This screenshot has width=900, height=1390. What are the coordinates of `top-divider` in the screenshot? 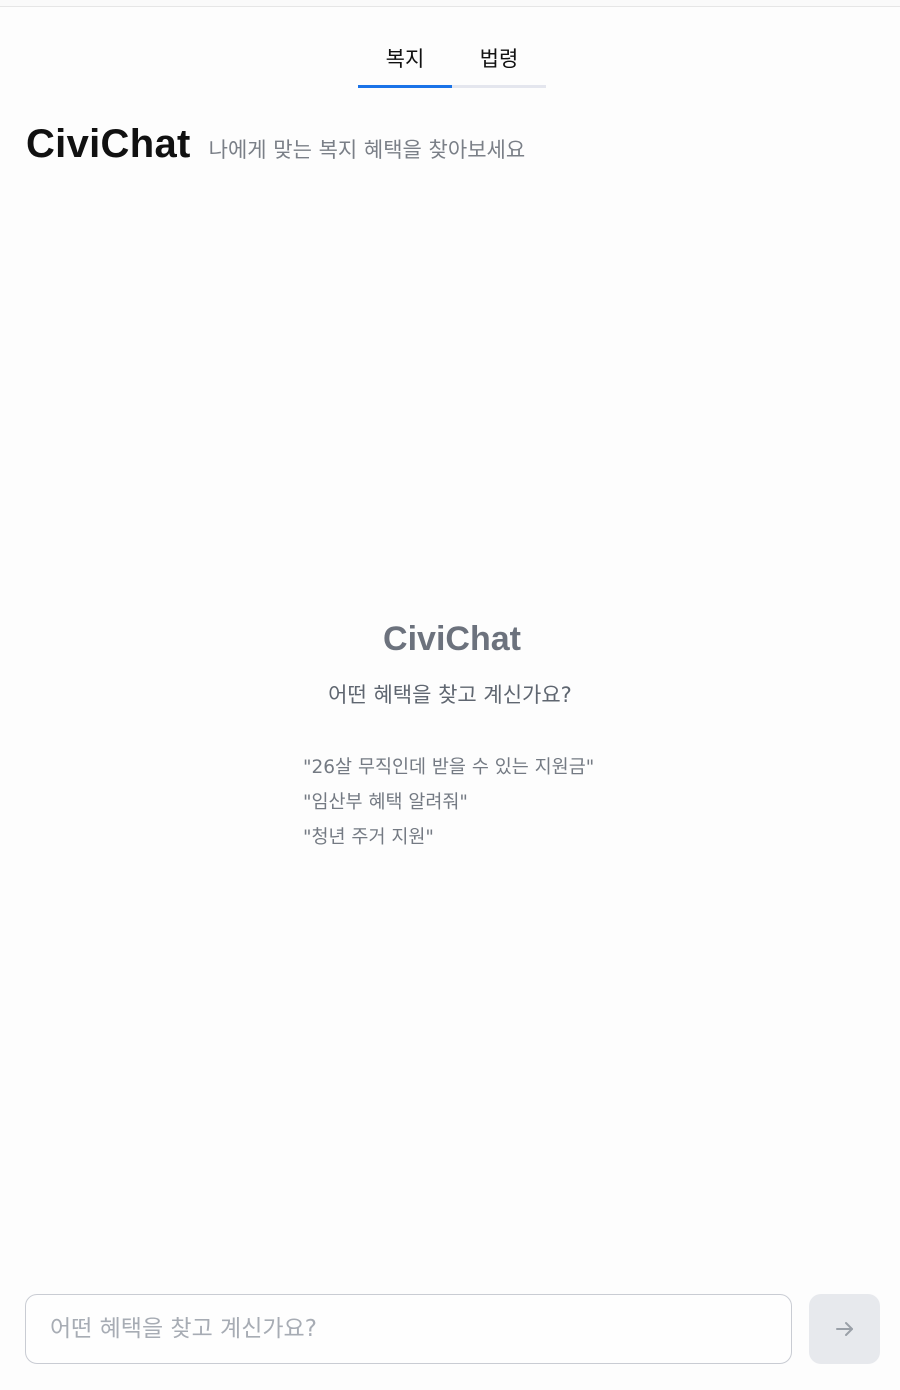 It's located at (450, 3).